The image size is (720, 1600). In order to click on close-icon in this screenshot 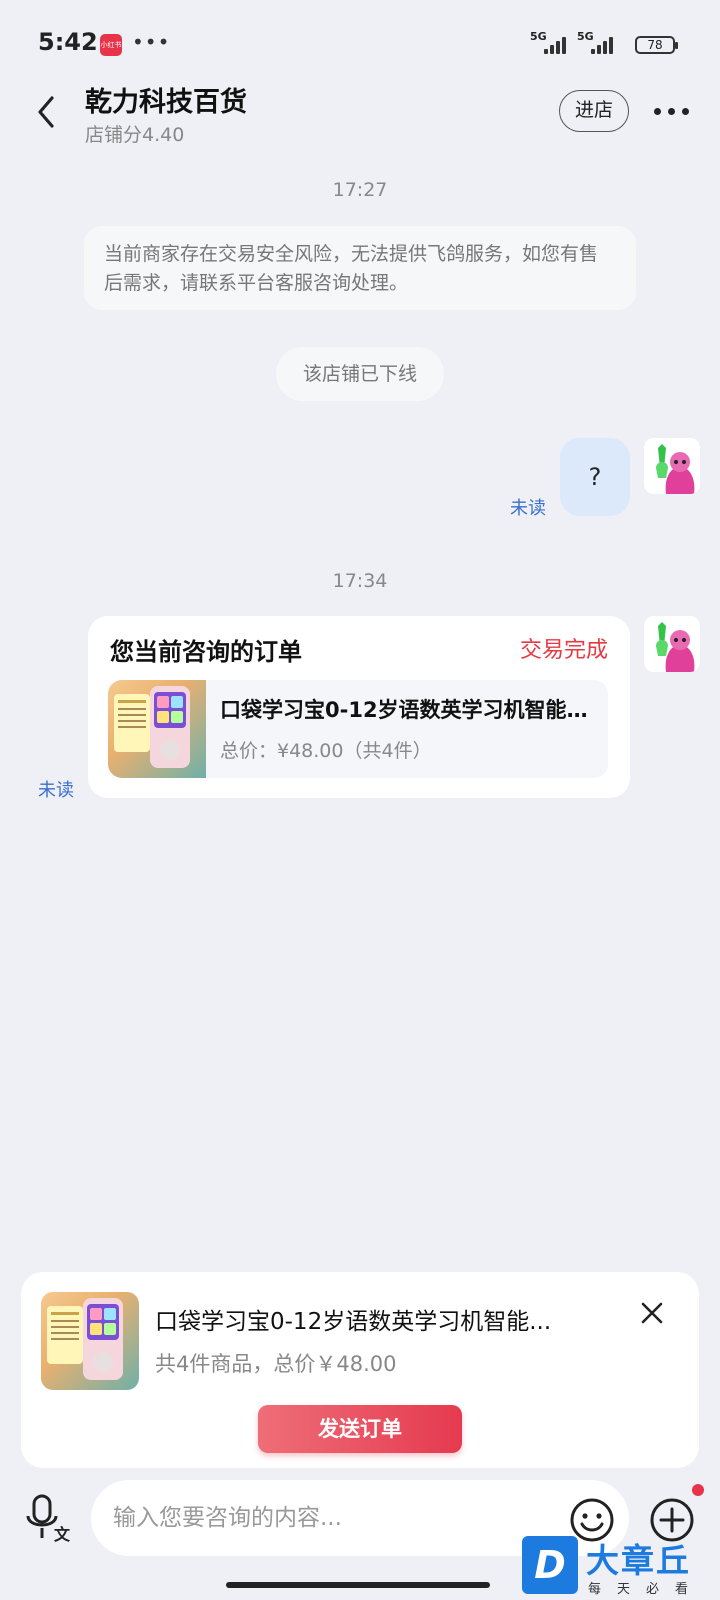, I will do `click(652, 1313)`.